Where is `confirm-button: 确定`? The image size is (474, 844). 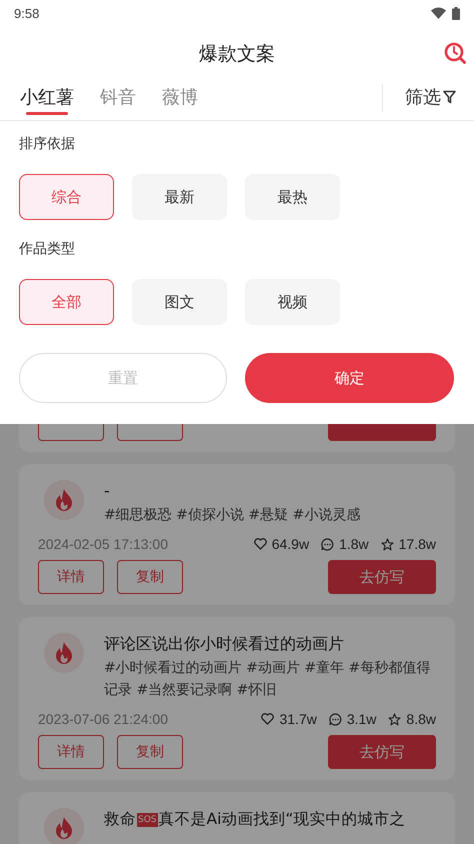
confirm-button: 确定 is located at coordinates (349, 378).